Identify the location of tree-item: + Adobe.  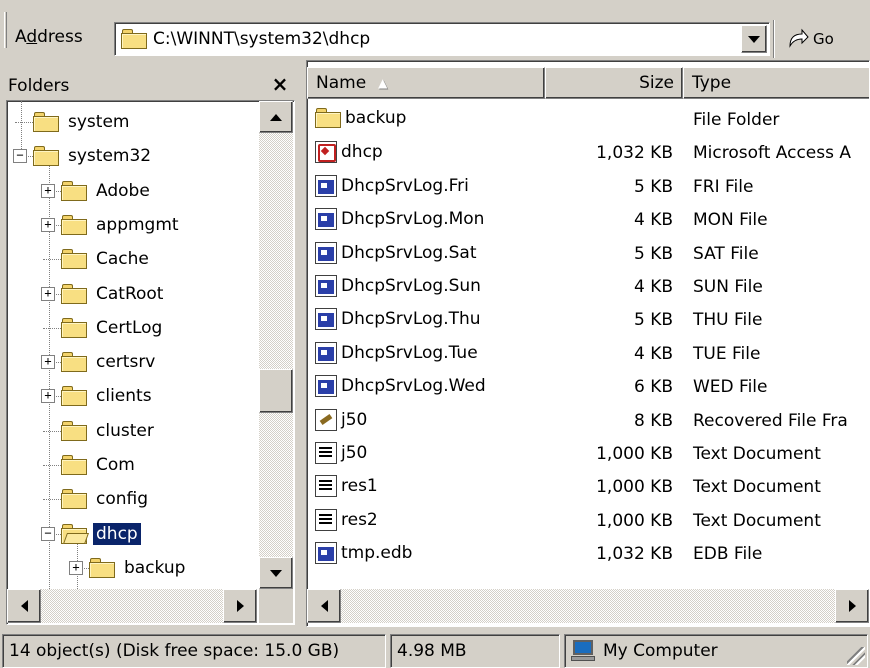
(97, 191).